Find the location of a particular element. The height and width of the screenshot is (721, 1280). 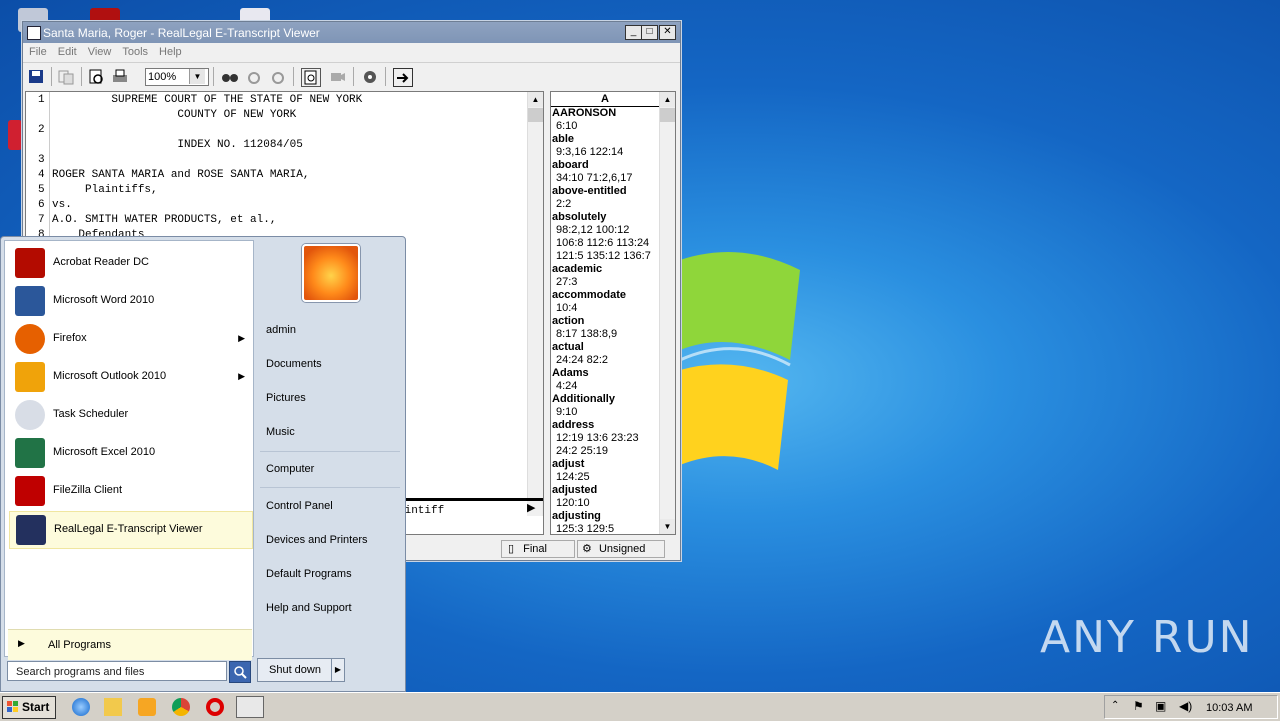

index-reference: 2:2 is located at coordinates (605, 204).